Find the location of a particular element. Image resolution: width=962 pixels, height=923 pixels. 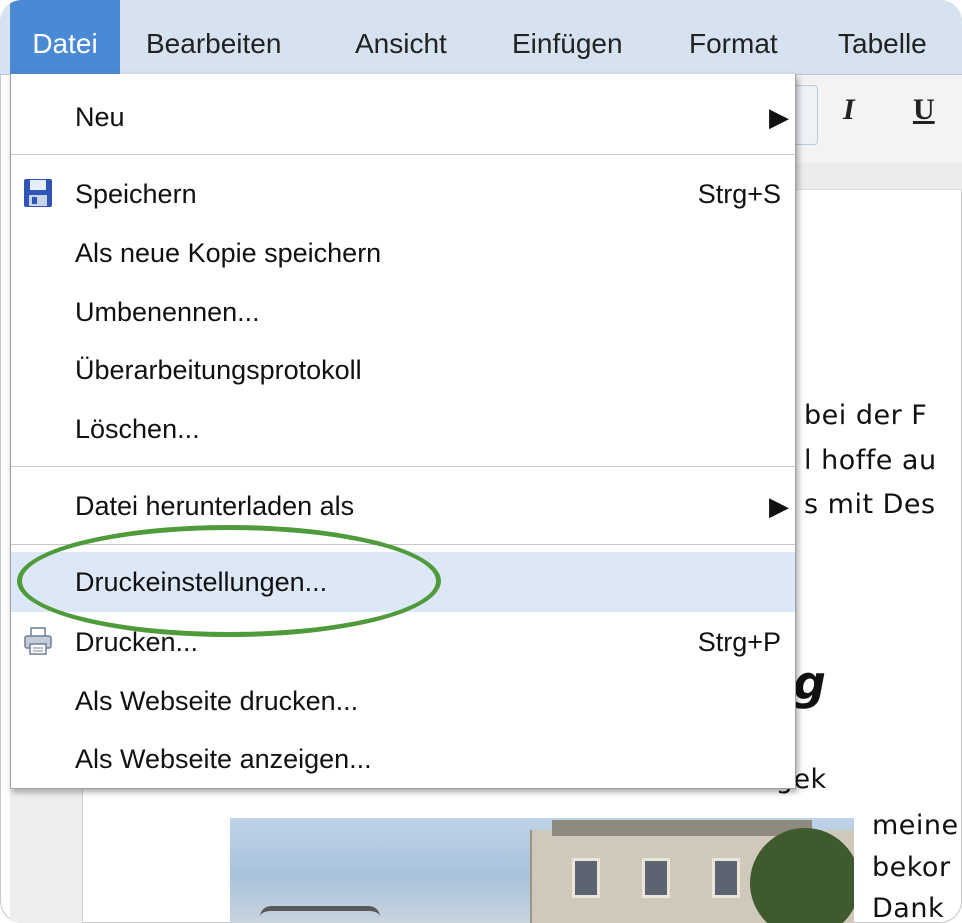

doc-text-line: meine is located at coordinates (915, 825).